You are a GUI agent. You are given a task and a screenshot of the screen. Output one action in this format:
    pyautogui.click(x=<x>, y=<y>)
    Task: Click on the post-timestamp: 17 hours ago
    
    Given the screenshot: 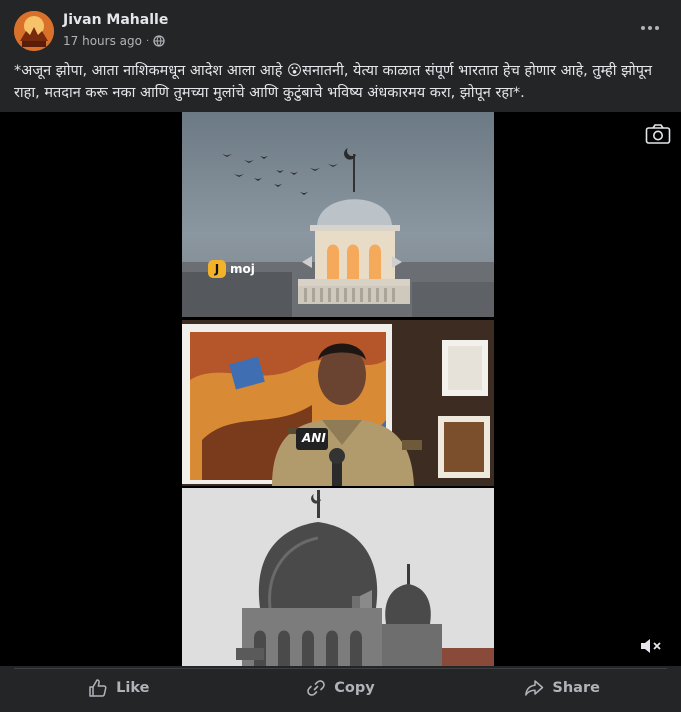 What is the action you would take?
    pyautogui.click(x=102, y=41)
    